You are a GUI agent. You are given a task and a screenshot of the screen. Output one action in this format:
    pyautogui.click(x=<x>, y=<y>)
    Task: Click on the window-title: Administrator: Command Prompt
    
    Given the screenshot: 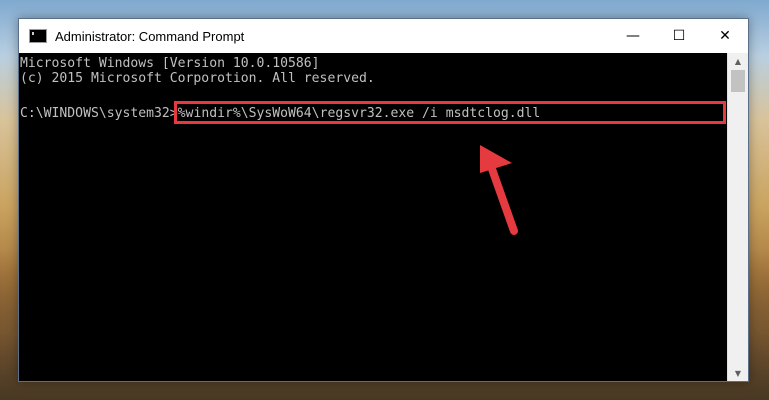 What is the action you would take?
    pyautogui.click(x=150, y=36)
    